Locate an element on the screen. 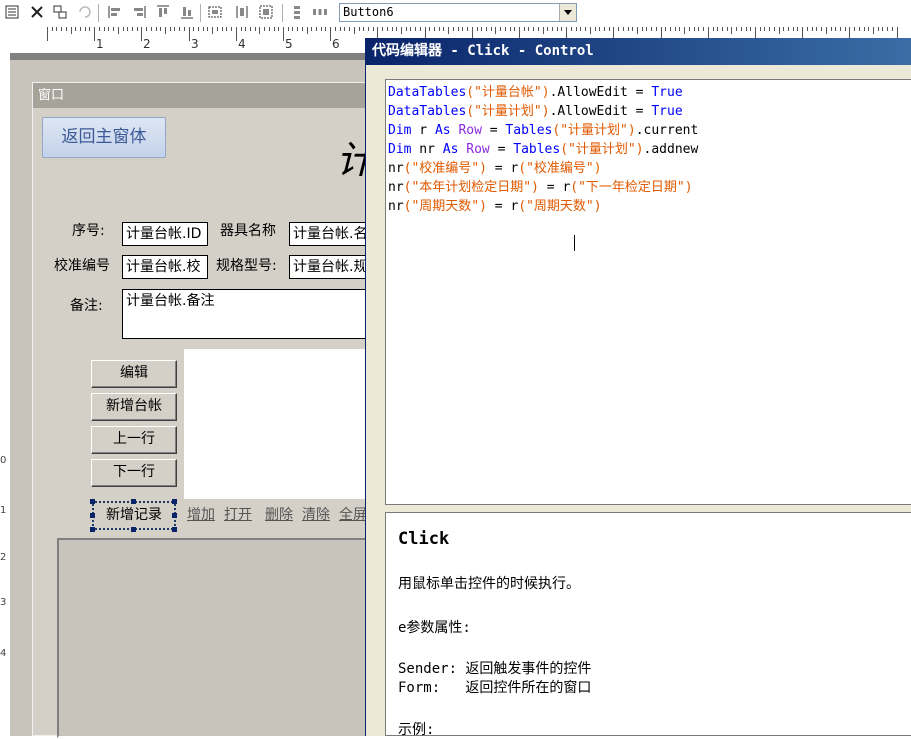  designer-toolbar: Button6 is located at coordinates (455, 14).